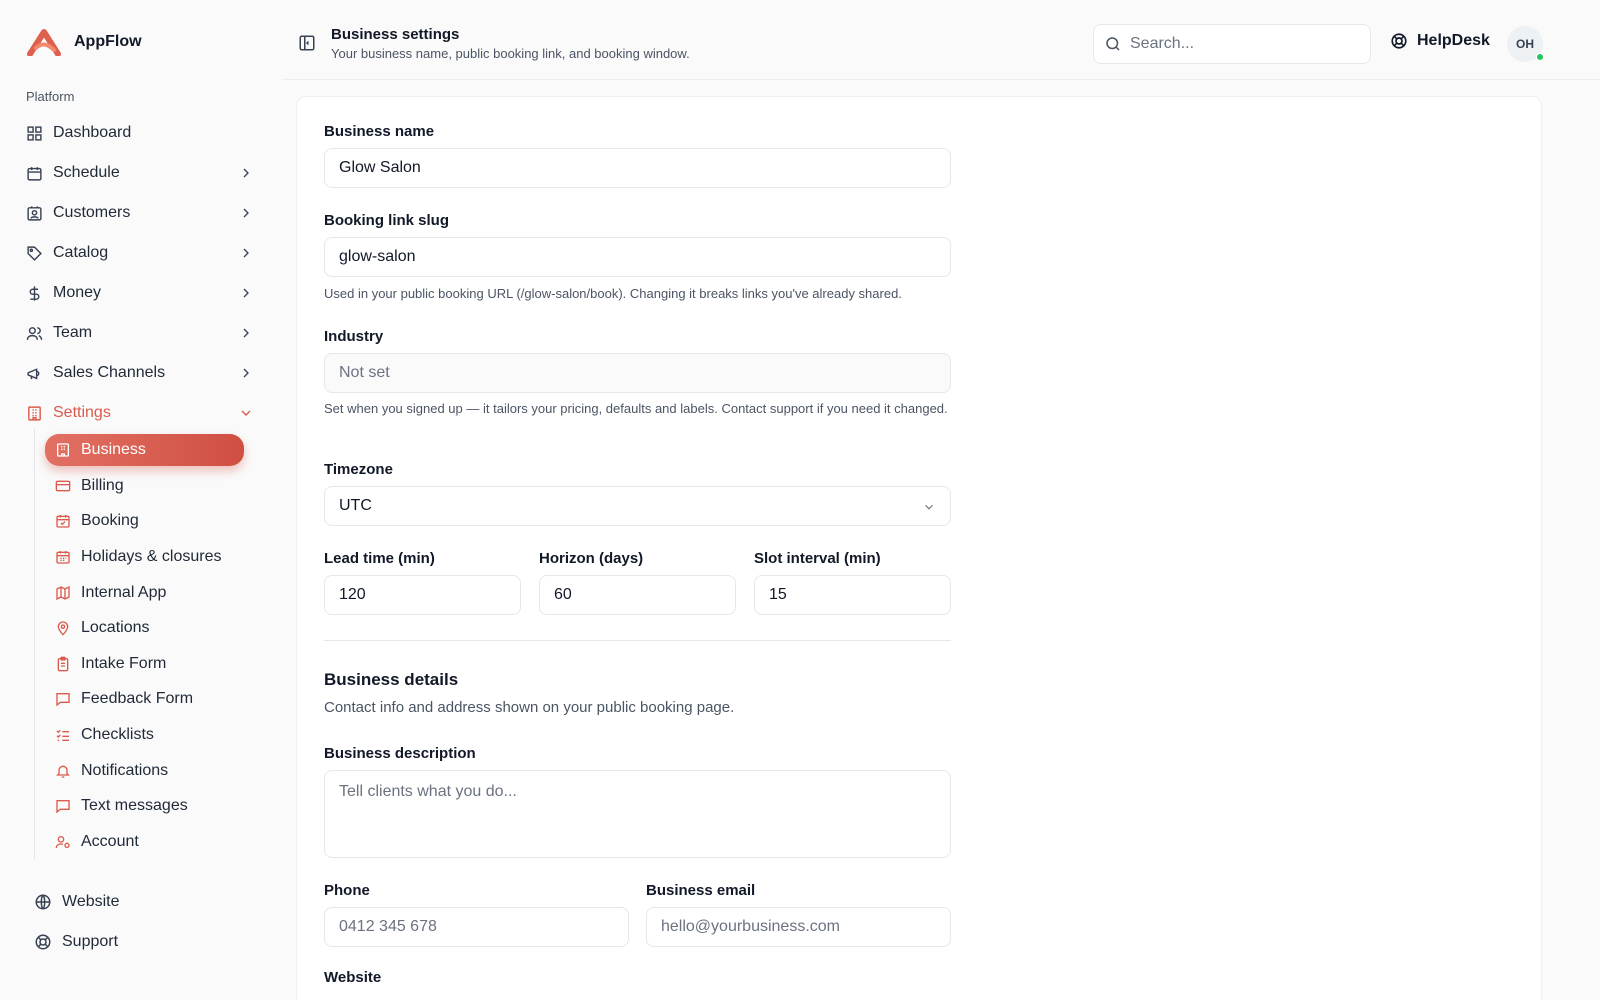 This screenshot has width=1600, height=1000. I want to click on settings-item-billing: Billing, so click(144, 486).